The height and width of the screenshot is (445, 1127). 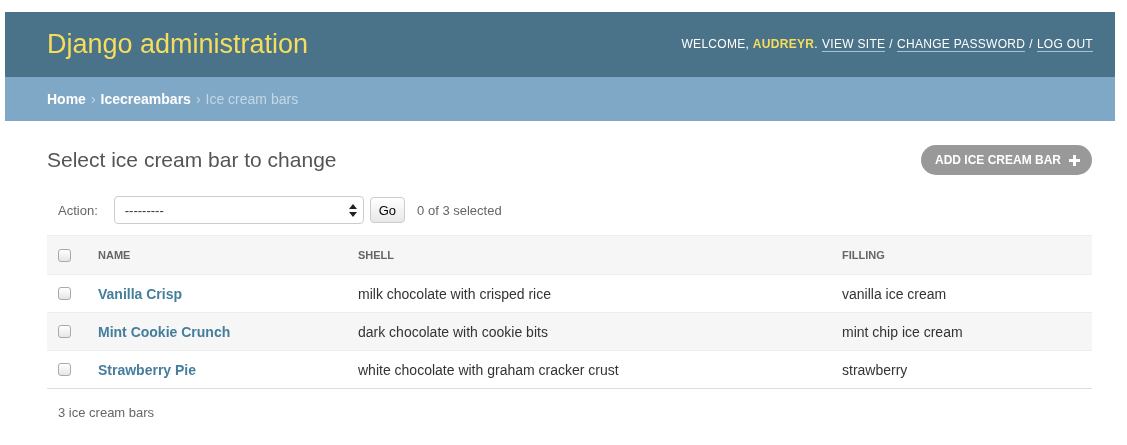 What do you see at coordinates (488, 369) in the screenshot?
I see `table-cell: white chocolate with graham cracker crust` at bounding box center [488, 369].